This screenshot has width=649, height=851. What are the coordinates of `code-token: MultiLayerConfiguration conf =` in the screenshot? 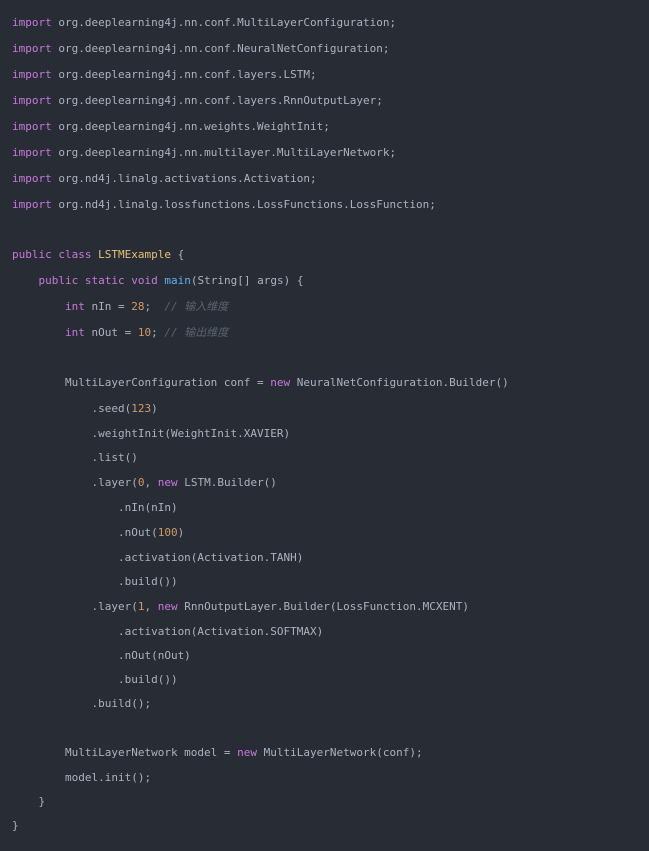 It's located at (141, 382).